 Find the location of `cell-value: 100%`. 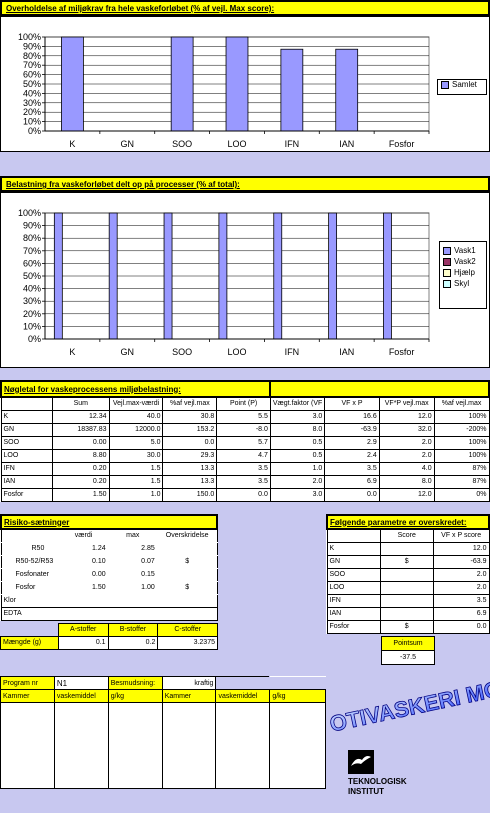

cell-value: 100% is located at coordinates (461, 455).